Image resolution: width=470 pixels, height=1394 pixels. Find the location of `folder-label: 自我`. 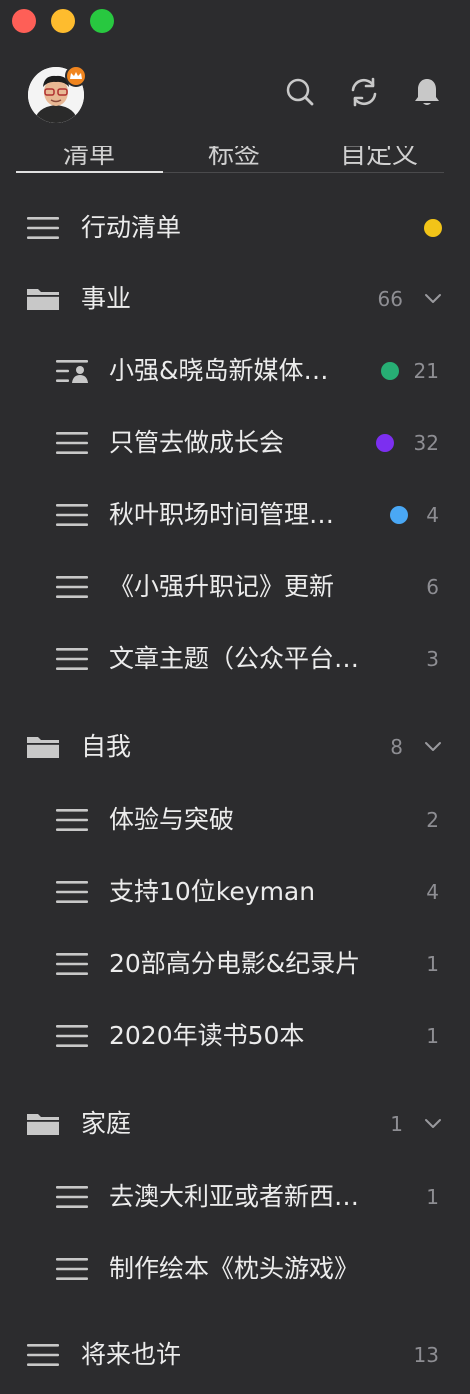

folder-label: 自我 is located at coordinates (106, 746).